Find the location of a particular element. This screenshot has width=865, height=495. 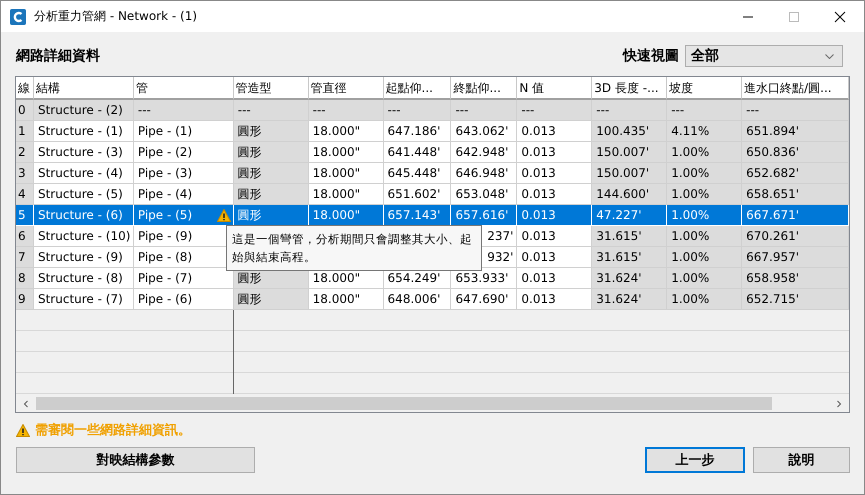

table-cell: Structure - (2) is located at coordinates (84, 110).